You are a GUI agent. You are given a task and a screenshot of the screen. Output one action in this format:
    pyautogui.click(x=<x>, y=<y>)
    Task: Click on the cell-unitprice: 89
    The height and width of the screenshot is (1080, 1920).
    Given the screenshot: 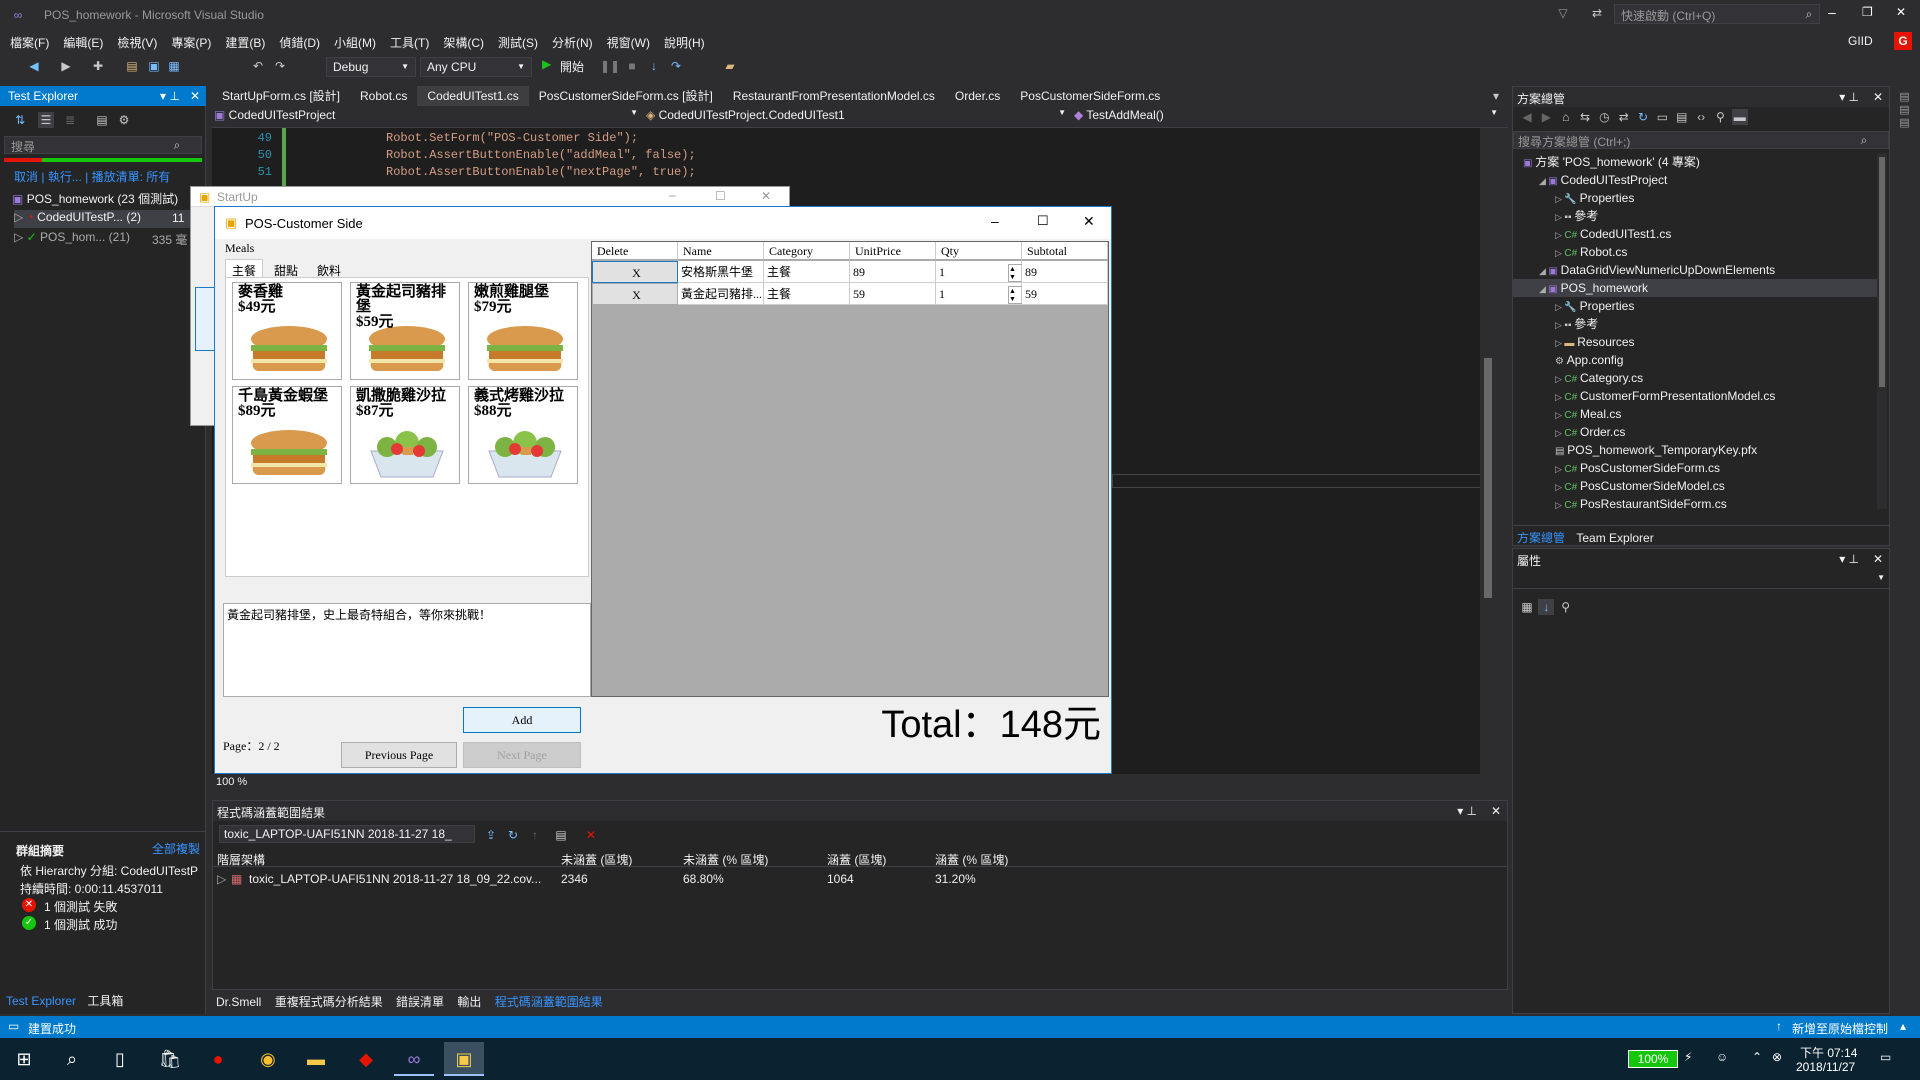 What is the action you would take?
    pyautogui.click(x=893, y=272)
    